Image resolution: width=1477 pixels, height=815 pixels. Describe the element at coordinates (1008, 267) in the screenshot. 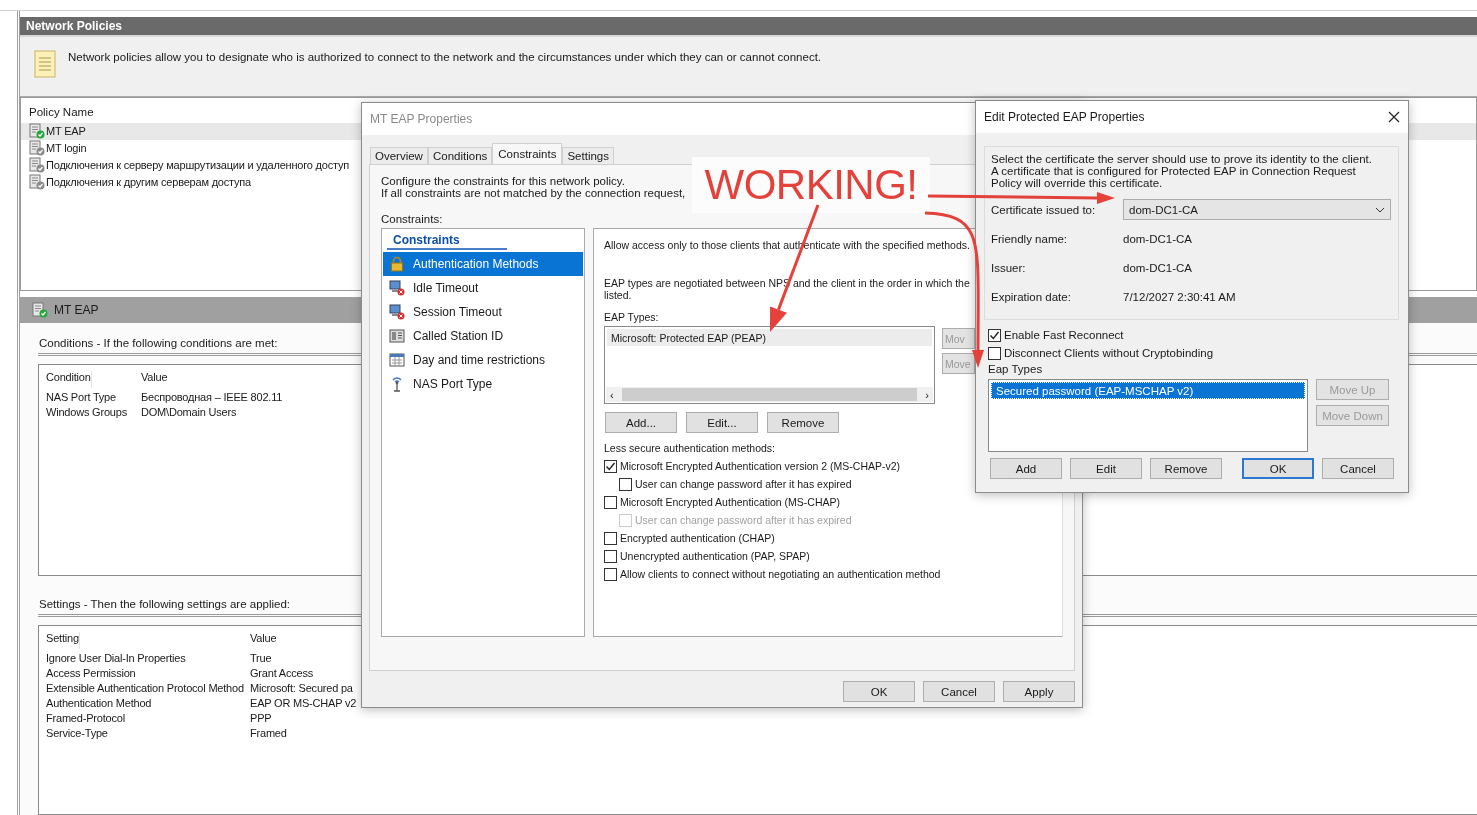

I see `field-label: Issuer:` at that location.